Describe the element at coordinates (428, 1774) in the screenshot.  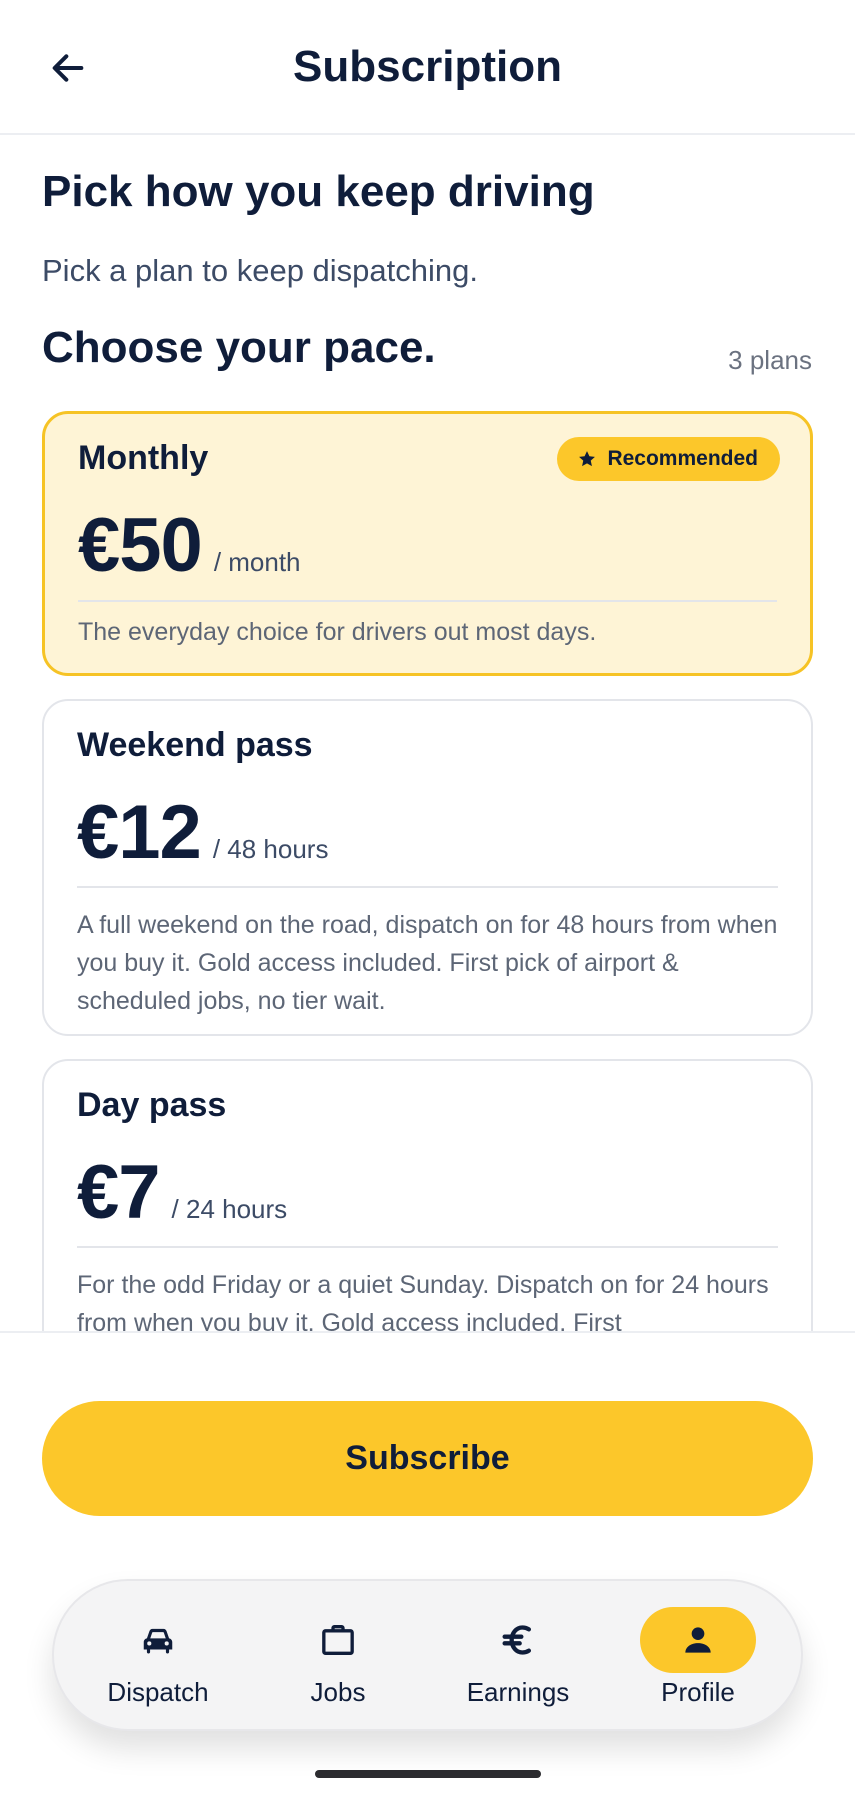
I see `home-indicator` at that location.